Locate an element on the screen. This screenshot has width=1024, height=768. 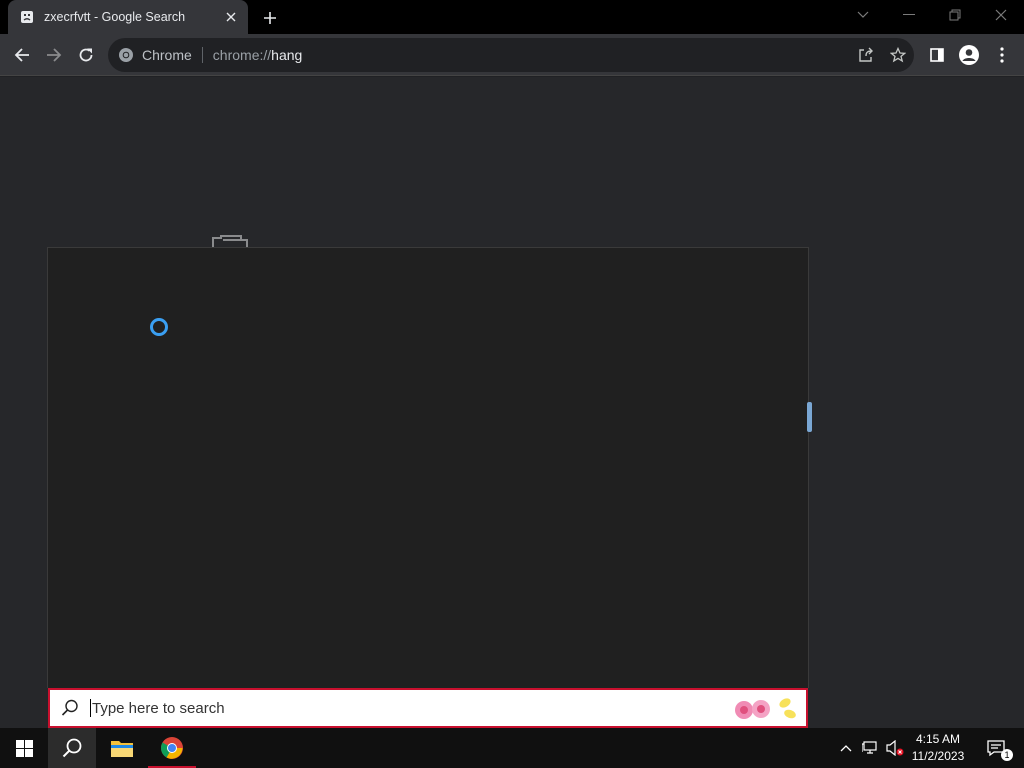
browser-tab: zxecrfvtt - Google Search is located at coordinates (128, 17).